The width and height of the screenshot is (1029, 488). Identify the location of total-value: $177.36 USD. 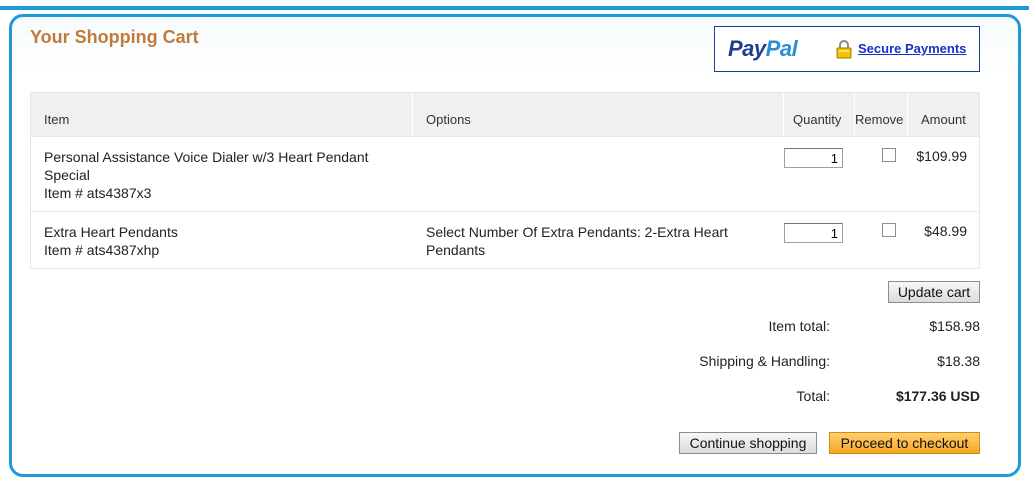
(937, 396).